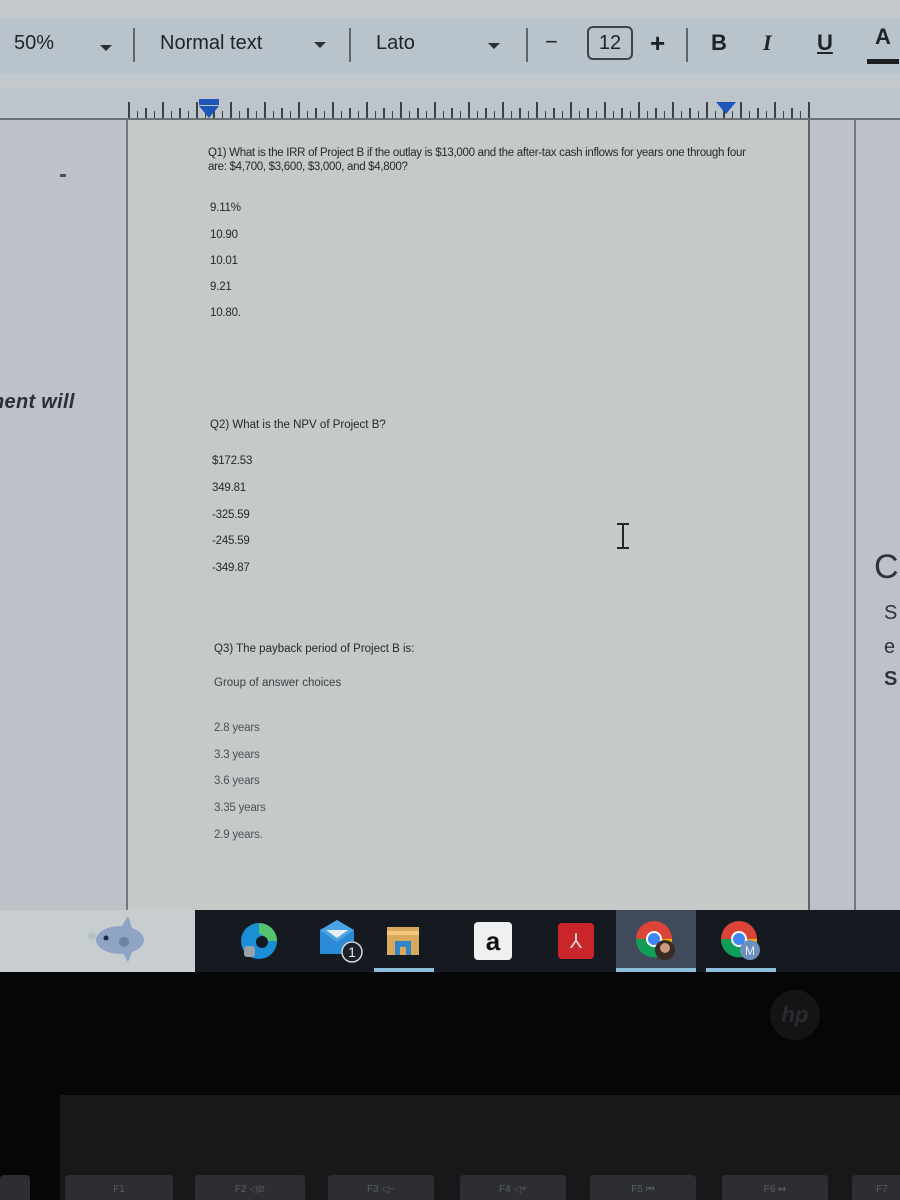  I want to click on paragraph-style-value: Normal text, so click(211, 43).